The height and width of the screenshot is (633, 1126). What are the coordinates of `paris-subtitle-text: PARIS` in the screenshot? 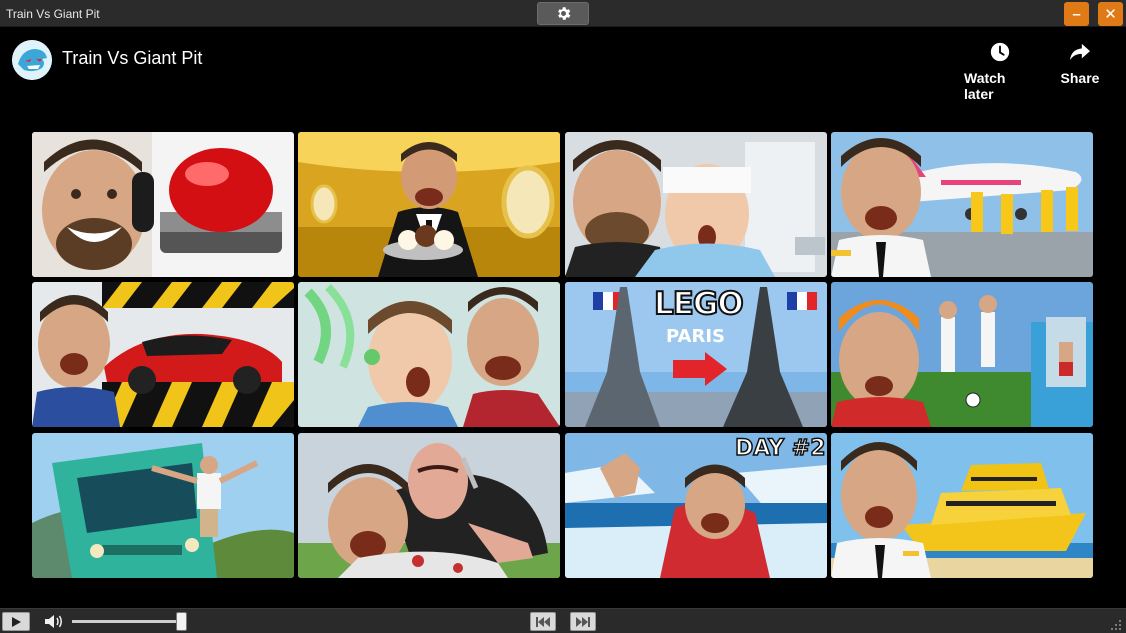 It's located at (695, 336).